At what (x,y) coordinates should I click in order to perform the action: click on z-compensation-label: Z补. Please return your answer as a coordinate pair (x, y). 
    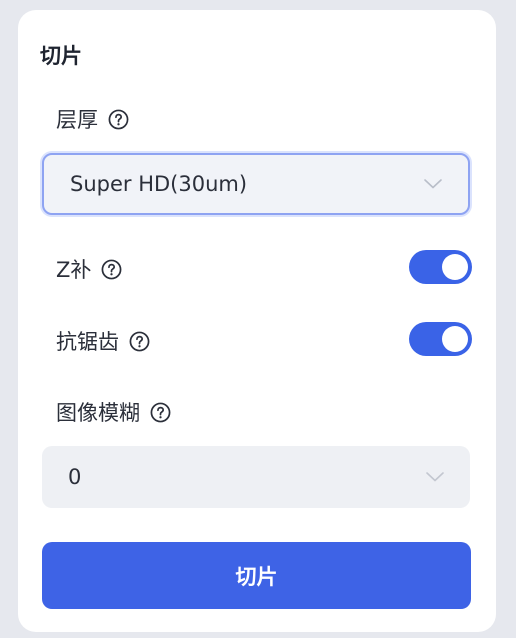
    Looking at the image, I should click on (74, 270).